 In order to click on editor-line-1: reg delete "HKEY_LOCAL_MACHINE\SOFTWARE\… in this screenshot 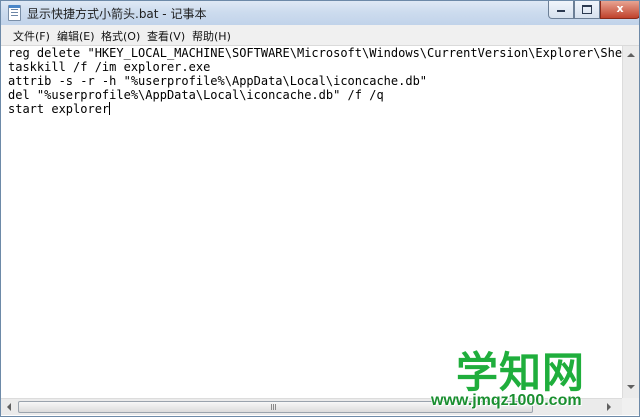, I will do `click(315, 53)`.